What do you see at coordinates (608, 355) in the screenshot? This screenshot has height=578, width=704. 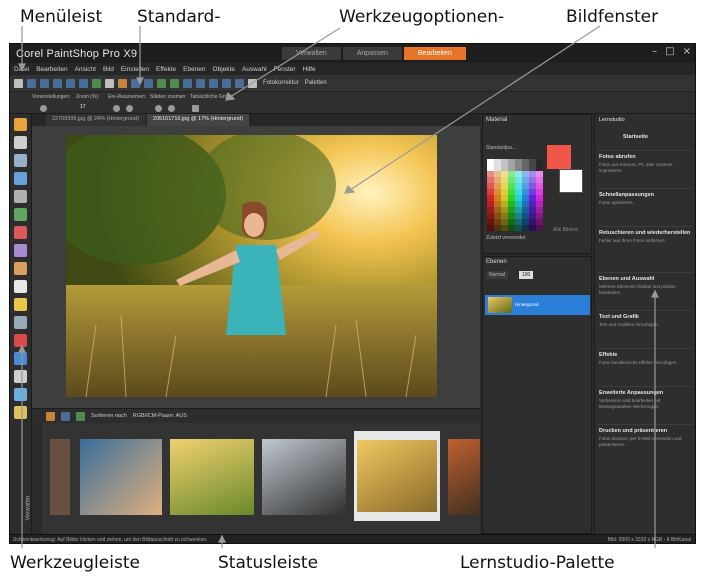 I see `learn-item-heading: Effekte` at bounding box center [608, 355].